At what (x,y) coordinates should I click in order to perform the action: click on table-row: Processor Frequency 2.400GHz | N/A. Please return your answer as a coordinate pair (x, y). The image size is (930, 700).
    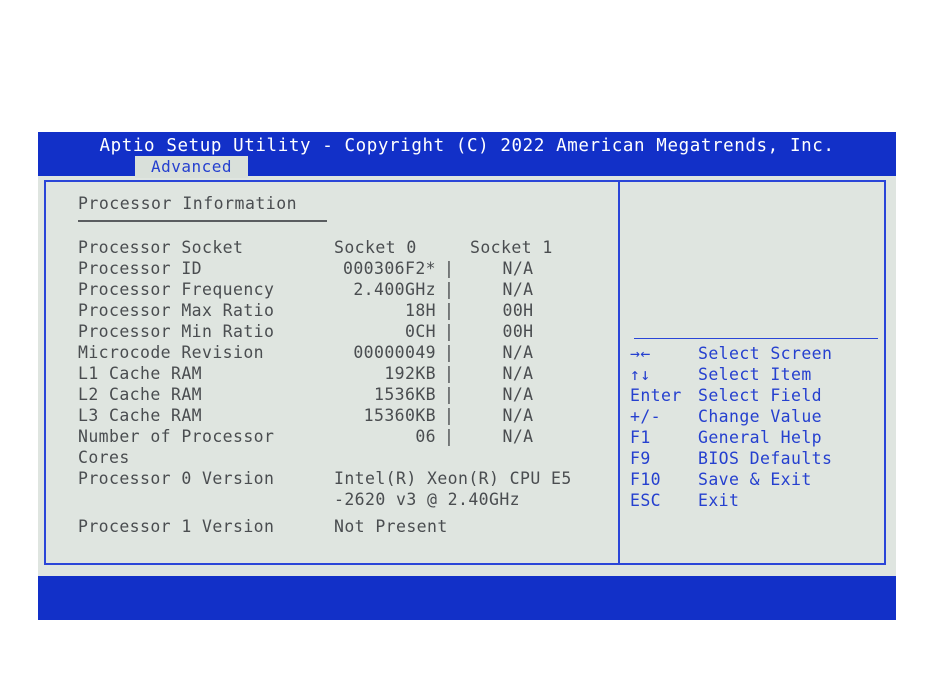
    Looking at the image, I should click on (332, 290).